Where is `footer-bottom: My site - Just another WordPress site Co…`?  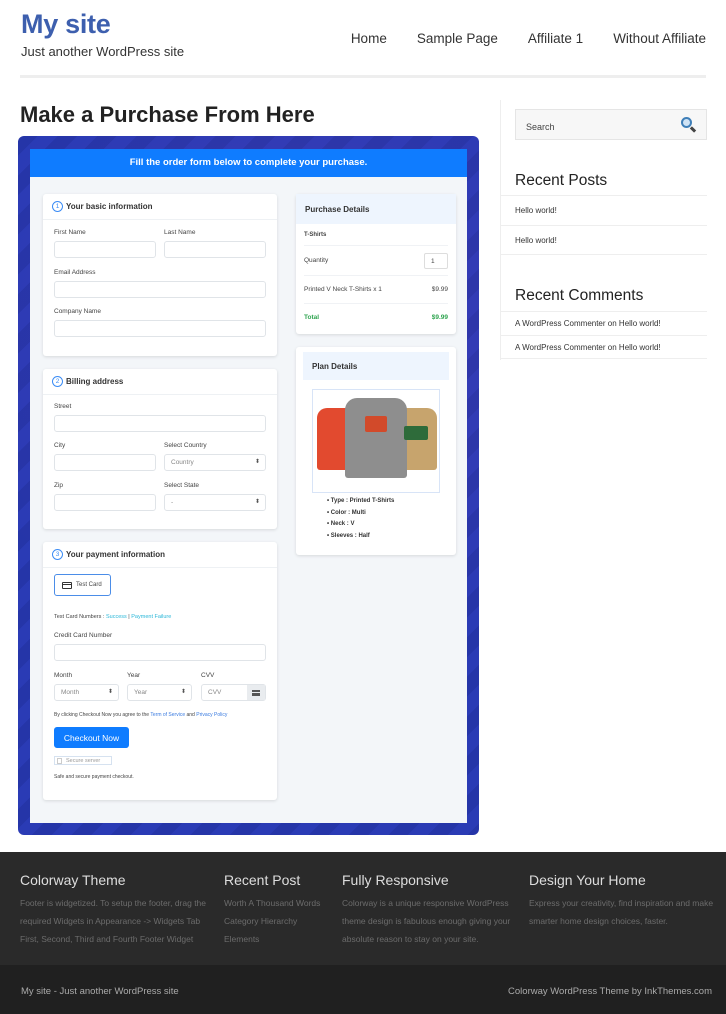 footer-bottom: My site - Just another WordPress site Co… is located at coordinates (363, 989).